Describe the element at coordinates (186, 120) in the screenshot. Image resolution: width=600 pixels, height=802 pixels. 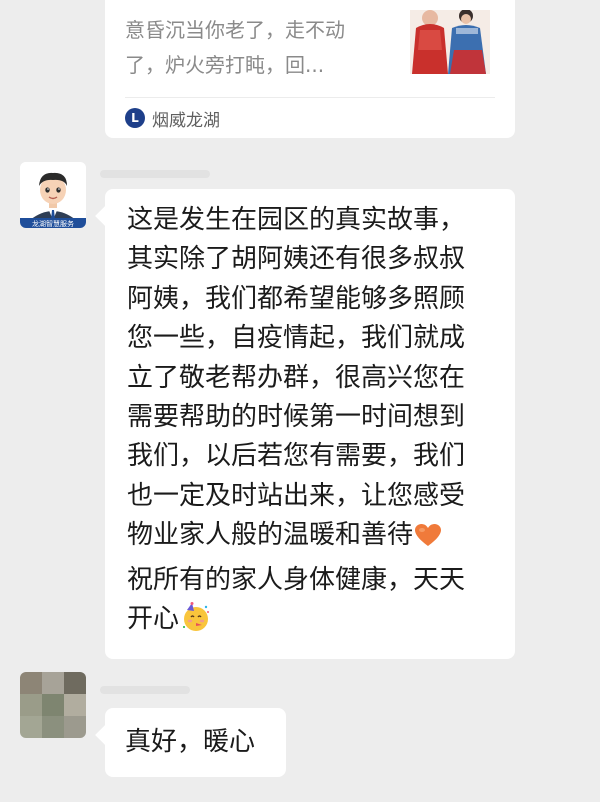
I see `source-name: 烟威龙湖` at that location.